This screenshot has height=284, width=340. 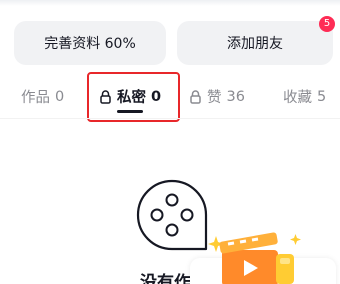 I want to click on tabs-divider, so click(x=170, y=118).